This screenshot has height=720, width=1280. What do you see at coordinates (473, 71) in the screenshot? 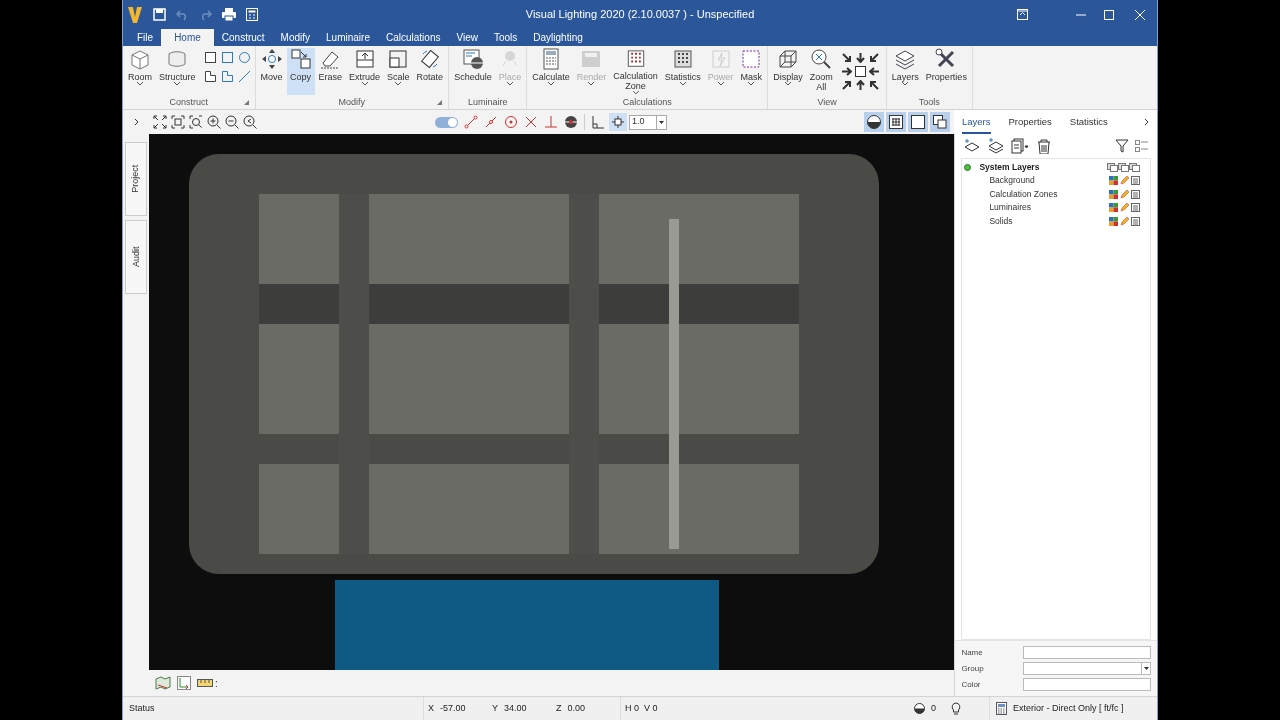
I see `ribbon-button: Schedule` at bounding box center [473, 71].